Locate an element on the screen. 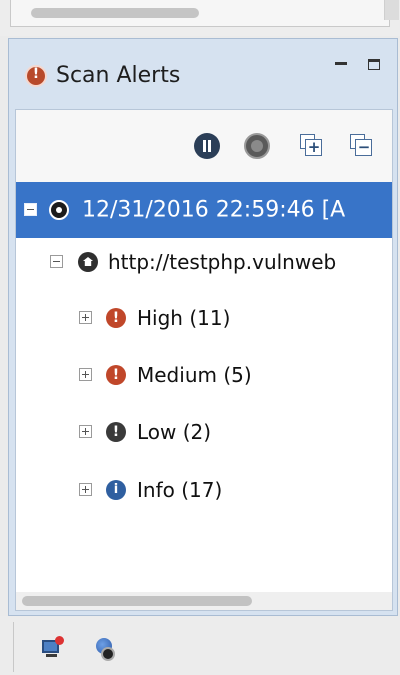 The image size is (400, 675). tree-row-low: Low (2) is located at coordinates (204, 432).